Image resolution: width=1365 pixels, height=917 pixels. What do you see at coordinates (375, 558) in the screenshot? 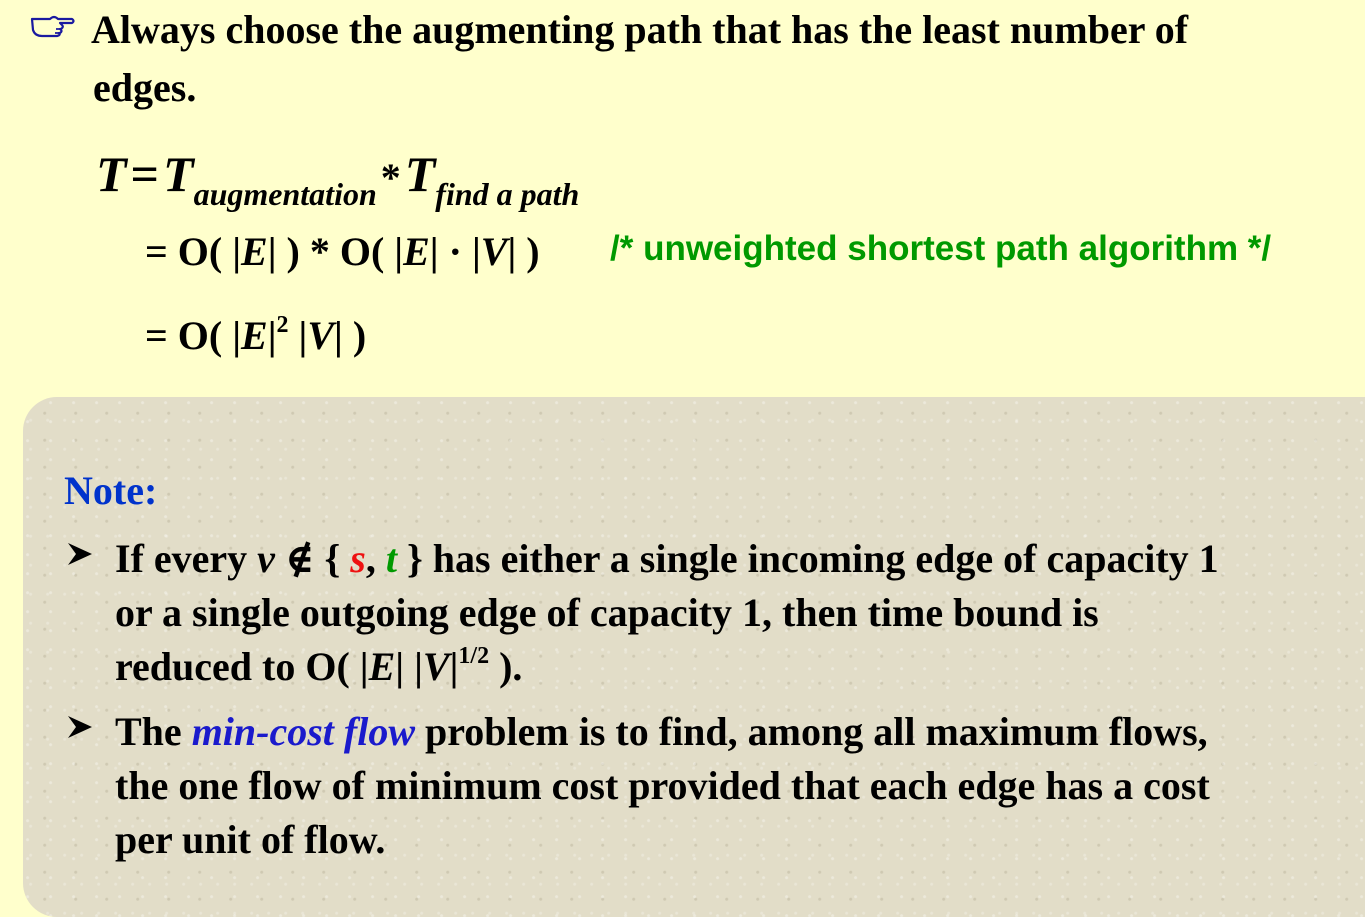
I see `note-text: ,` at bounding box center [375, 558].